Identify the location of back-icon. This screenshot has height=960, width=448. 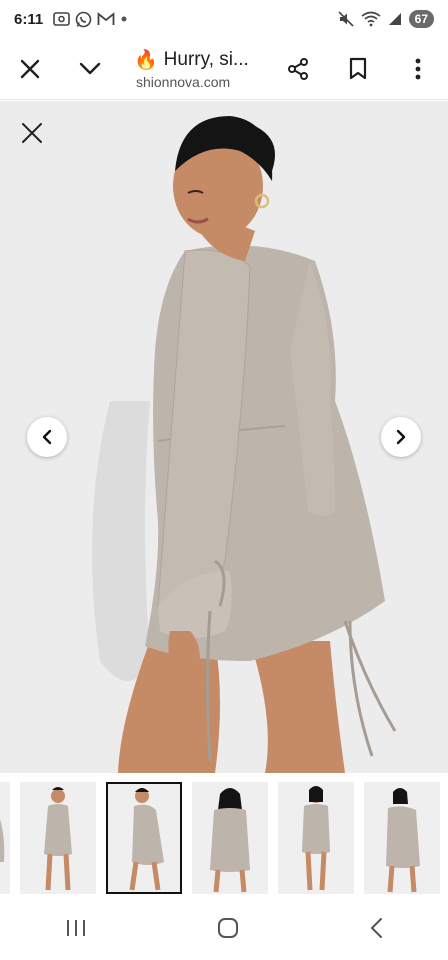
(376, 927).